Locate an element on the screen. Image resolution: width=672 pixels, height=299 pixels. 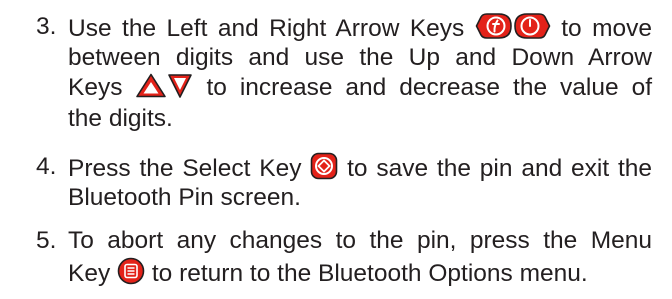
right-arrow-key-icon is located at coordinates (532, 26).